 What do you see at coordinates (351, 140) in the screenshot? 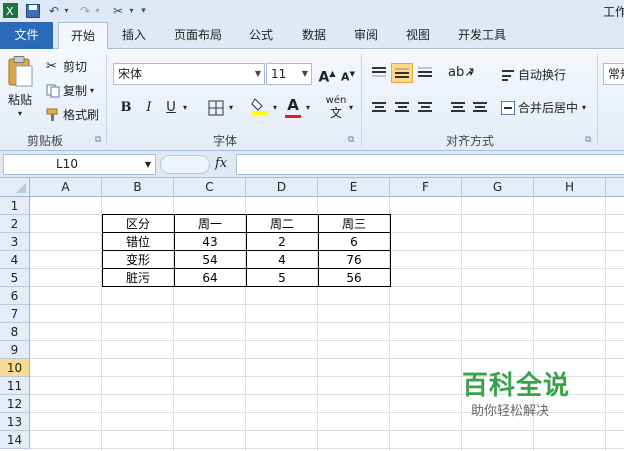
I see `font-launcher-icon: ⧉` at bounding box center [351, 140].